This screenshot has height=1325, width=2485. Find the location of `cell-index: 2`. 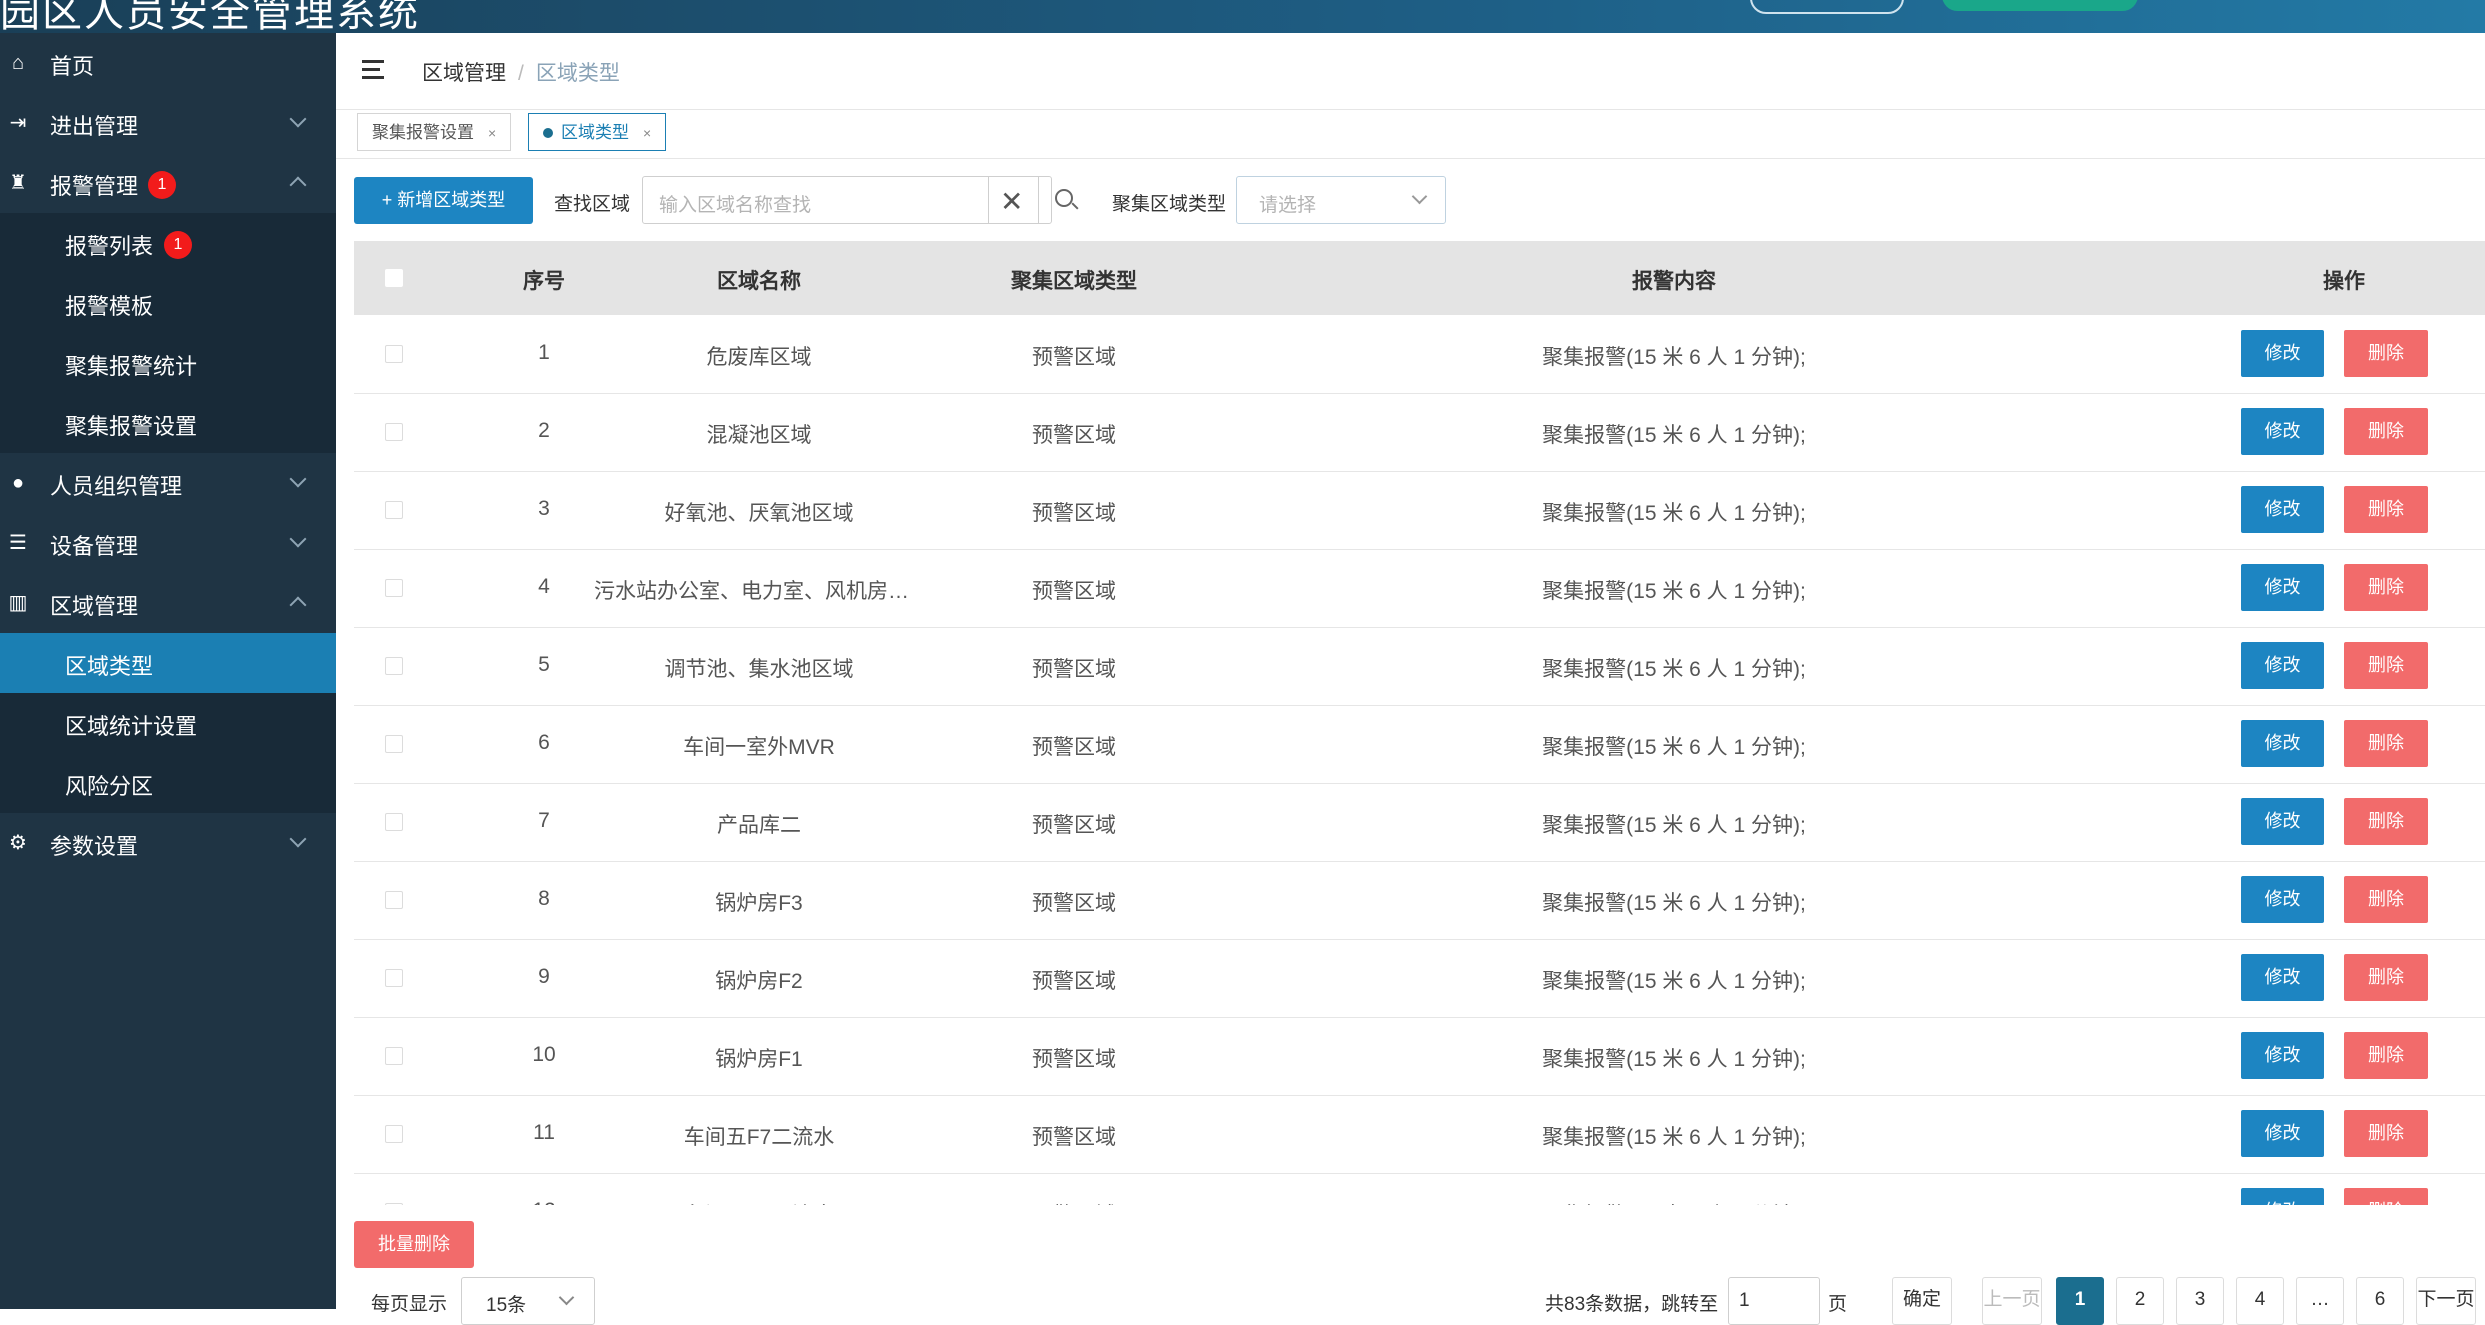

cell-index: 2 is located at coordinates (544, 430).